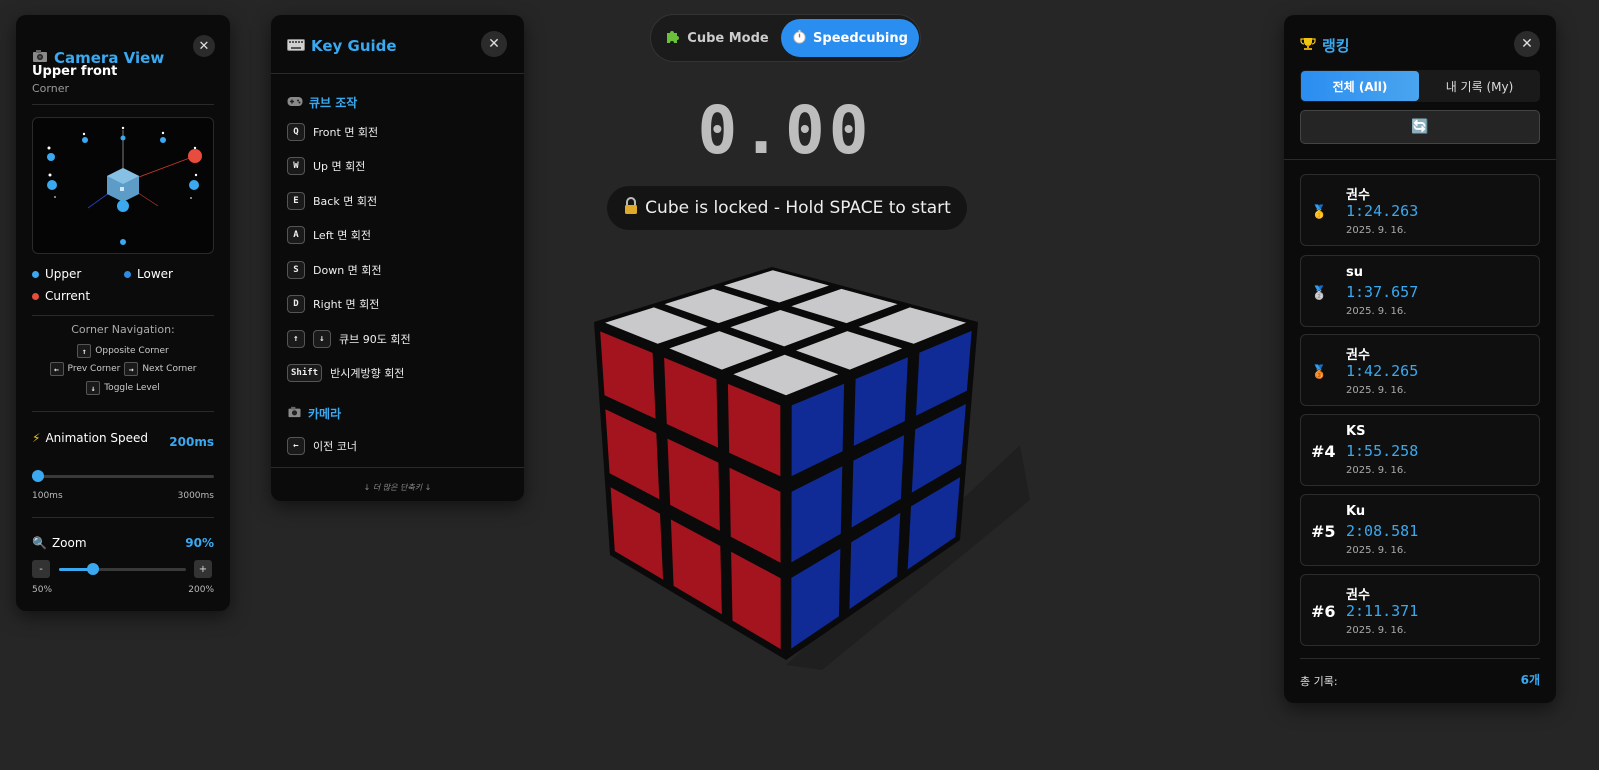  I want to click on key-e: E, so click(296, 201).